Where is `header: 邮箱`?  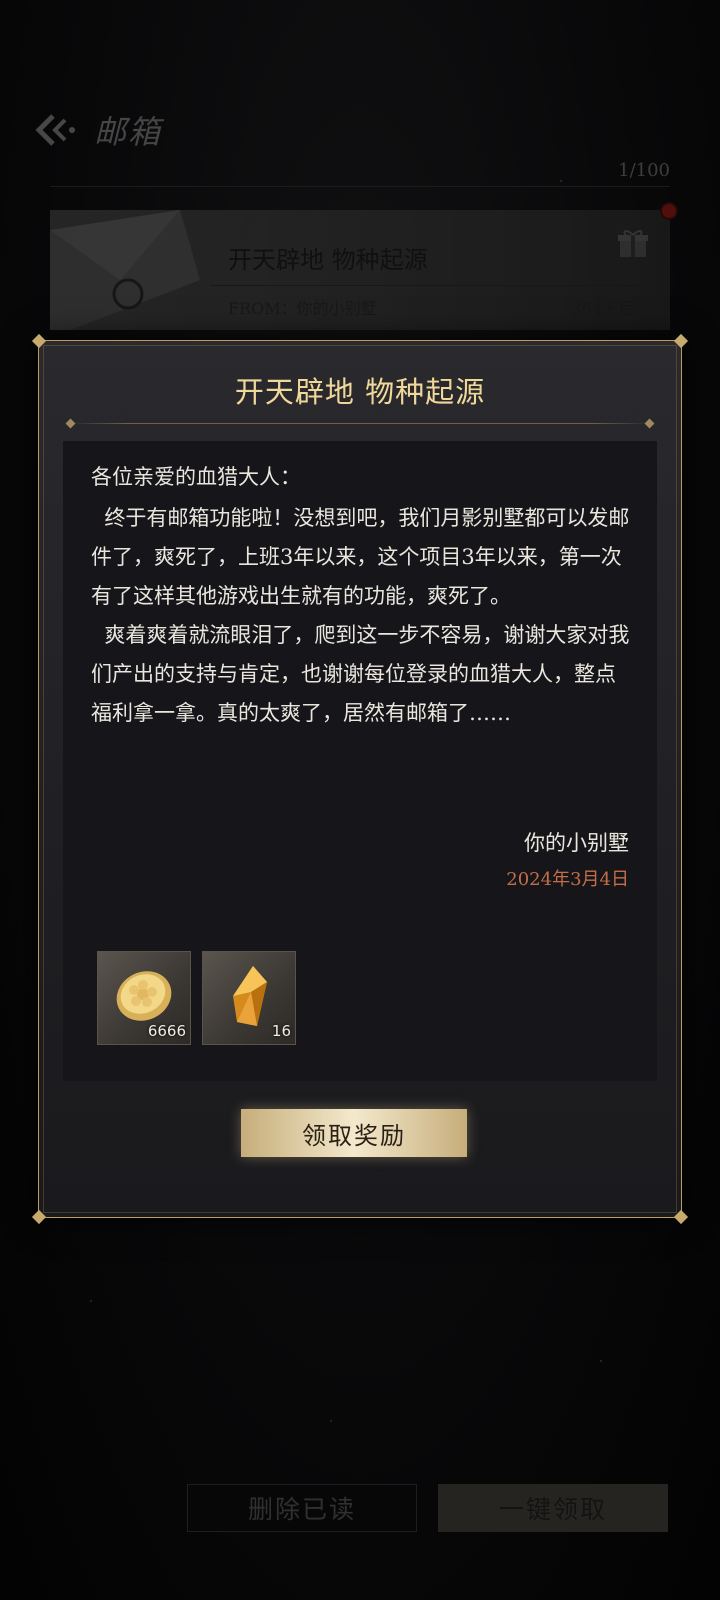 header: 邮箱 is located at coordinates (96, 130).